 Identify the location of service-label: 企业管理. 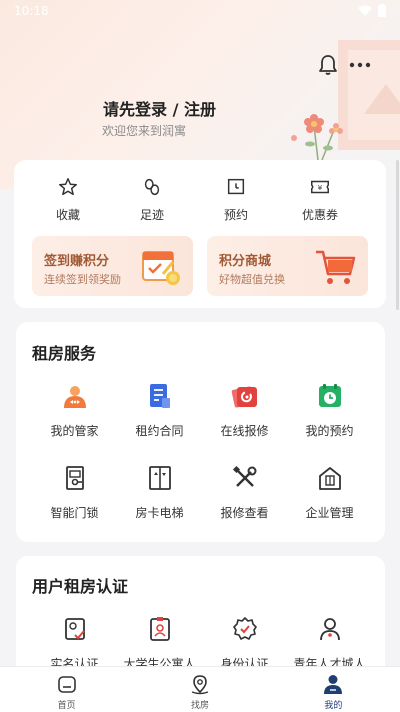
(329, 513).